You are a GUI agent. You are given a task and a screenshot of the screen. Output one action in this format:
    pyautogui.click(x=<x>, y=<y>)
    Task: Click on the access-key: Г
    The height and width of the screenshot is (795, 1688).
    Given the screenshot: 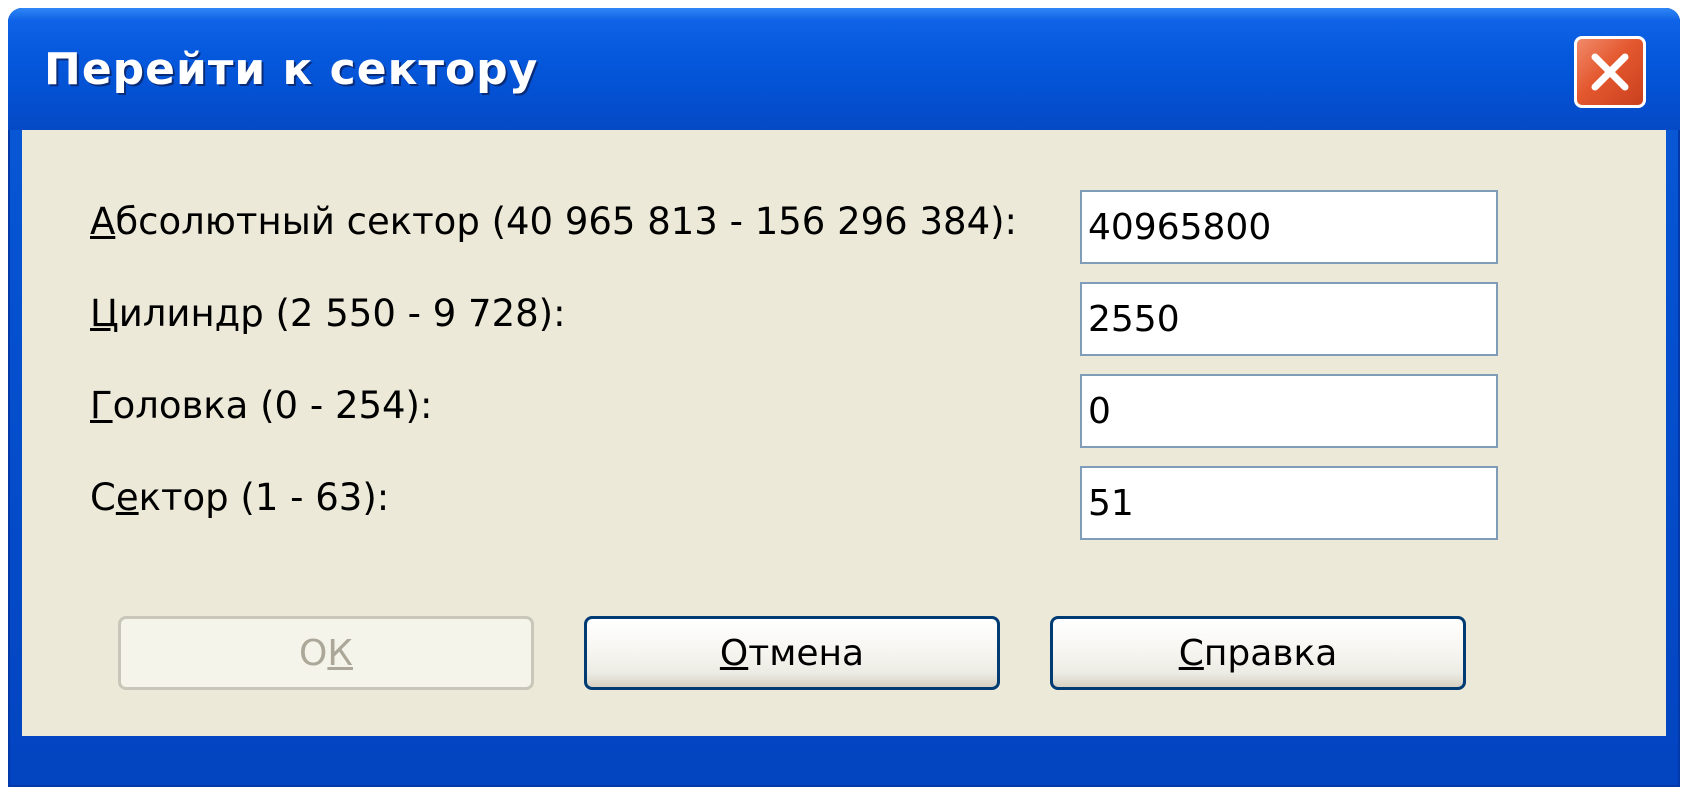 What is the action you would take?
    pyautogui.click(x=101, y=405)
    